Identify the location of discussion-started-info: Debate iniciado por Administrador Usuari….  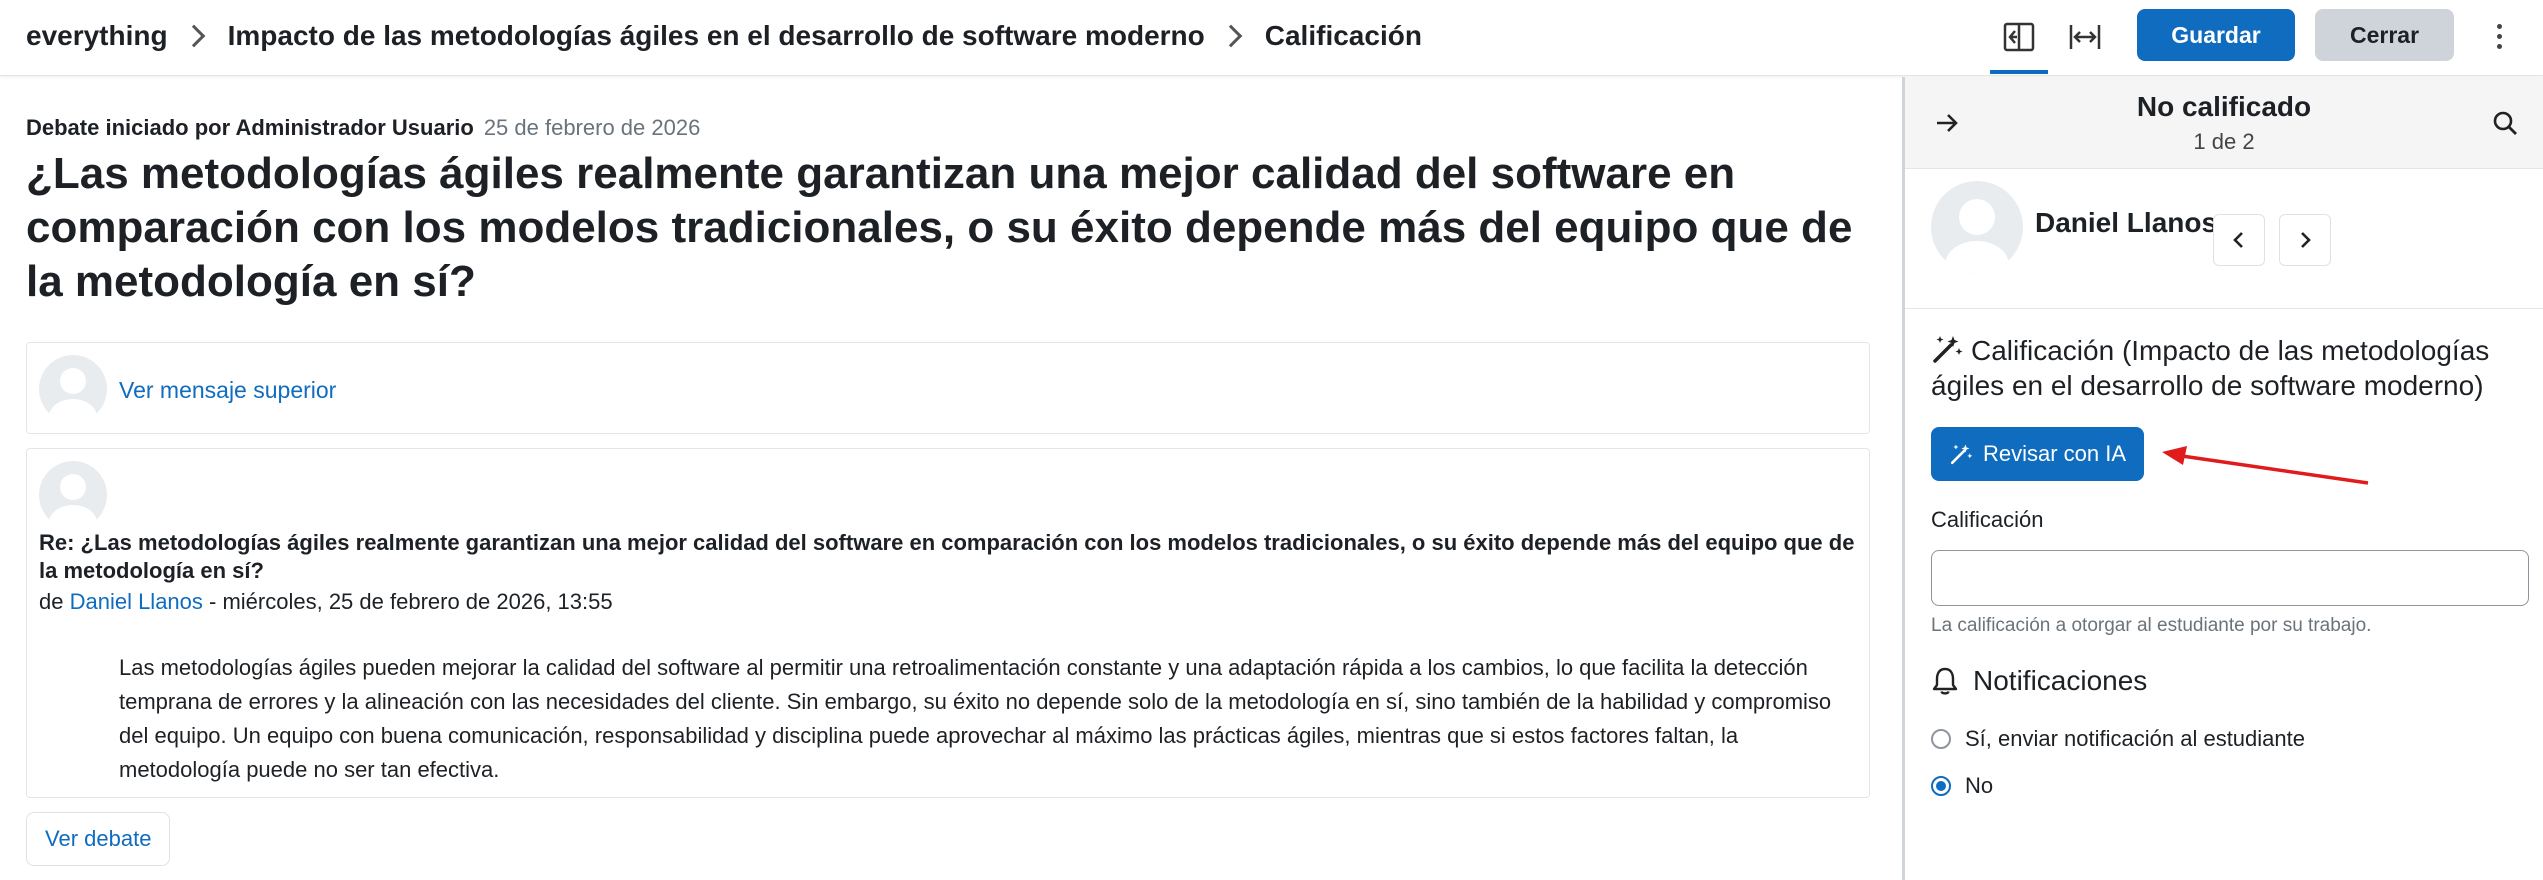
(363, 128).